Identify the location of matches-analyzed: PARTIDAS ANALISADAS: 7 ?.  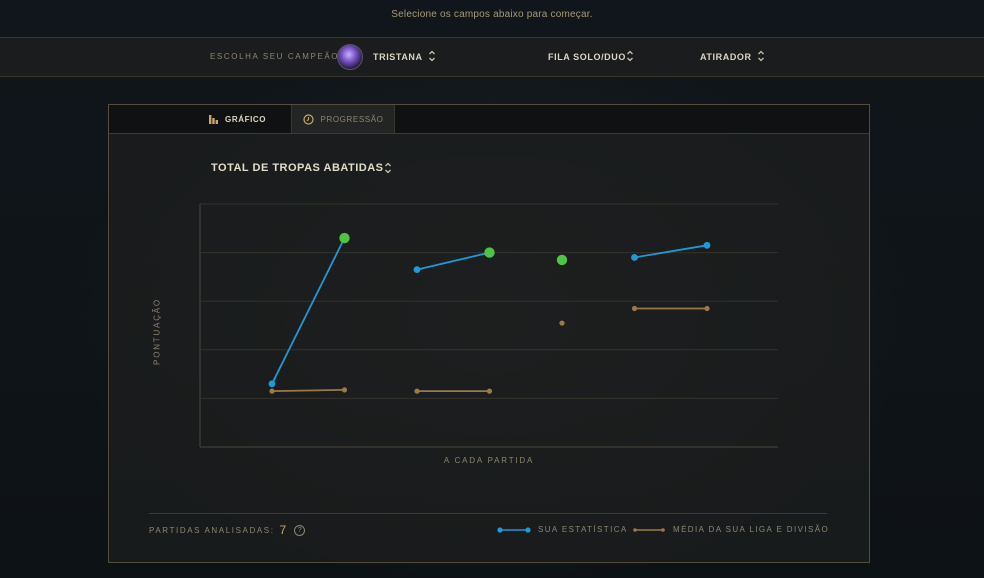
(227, 530).